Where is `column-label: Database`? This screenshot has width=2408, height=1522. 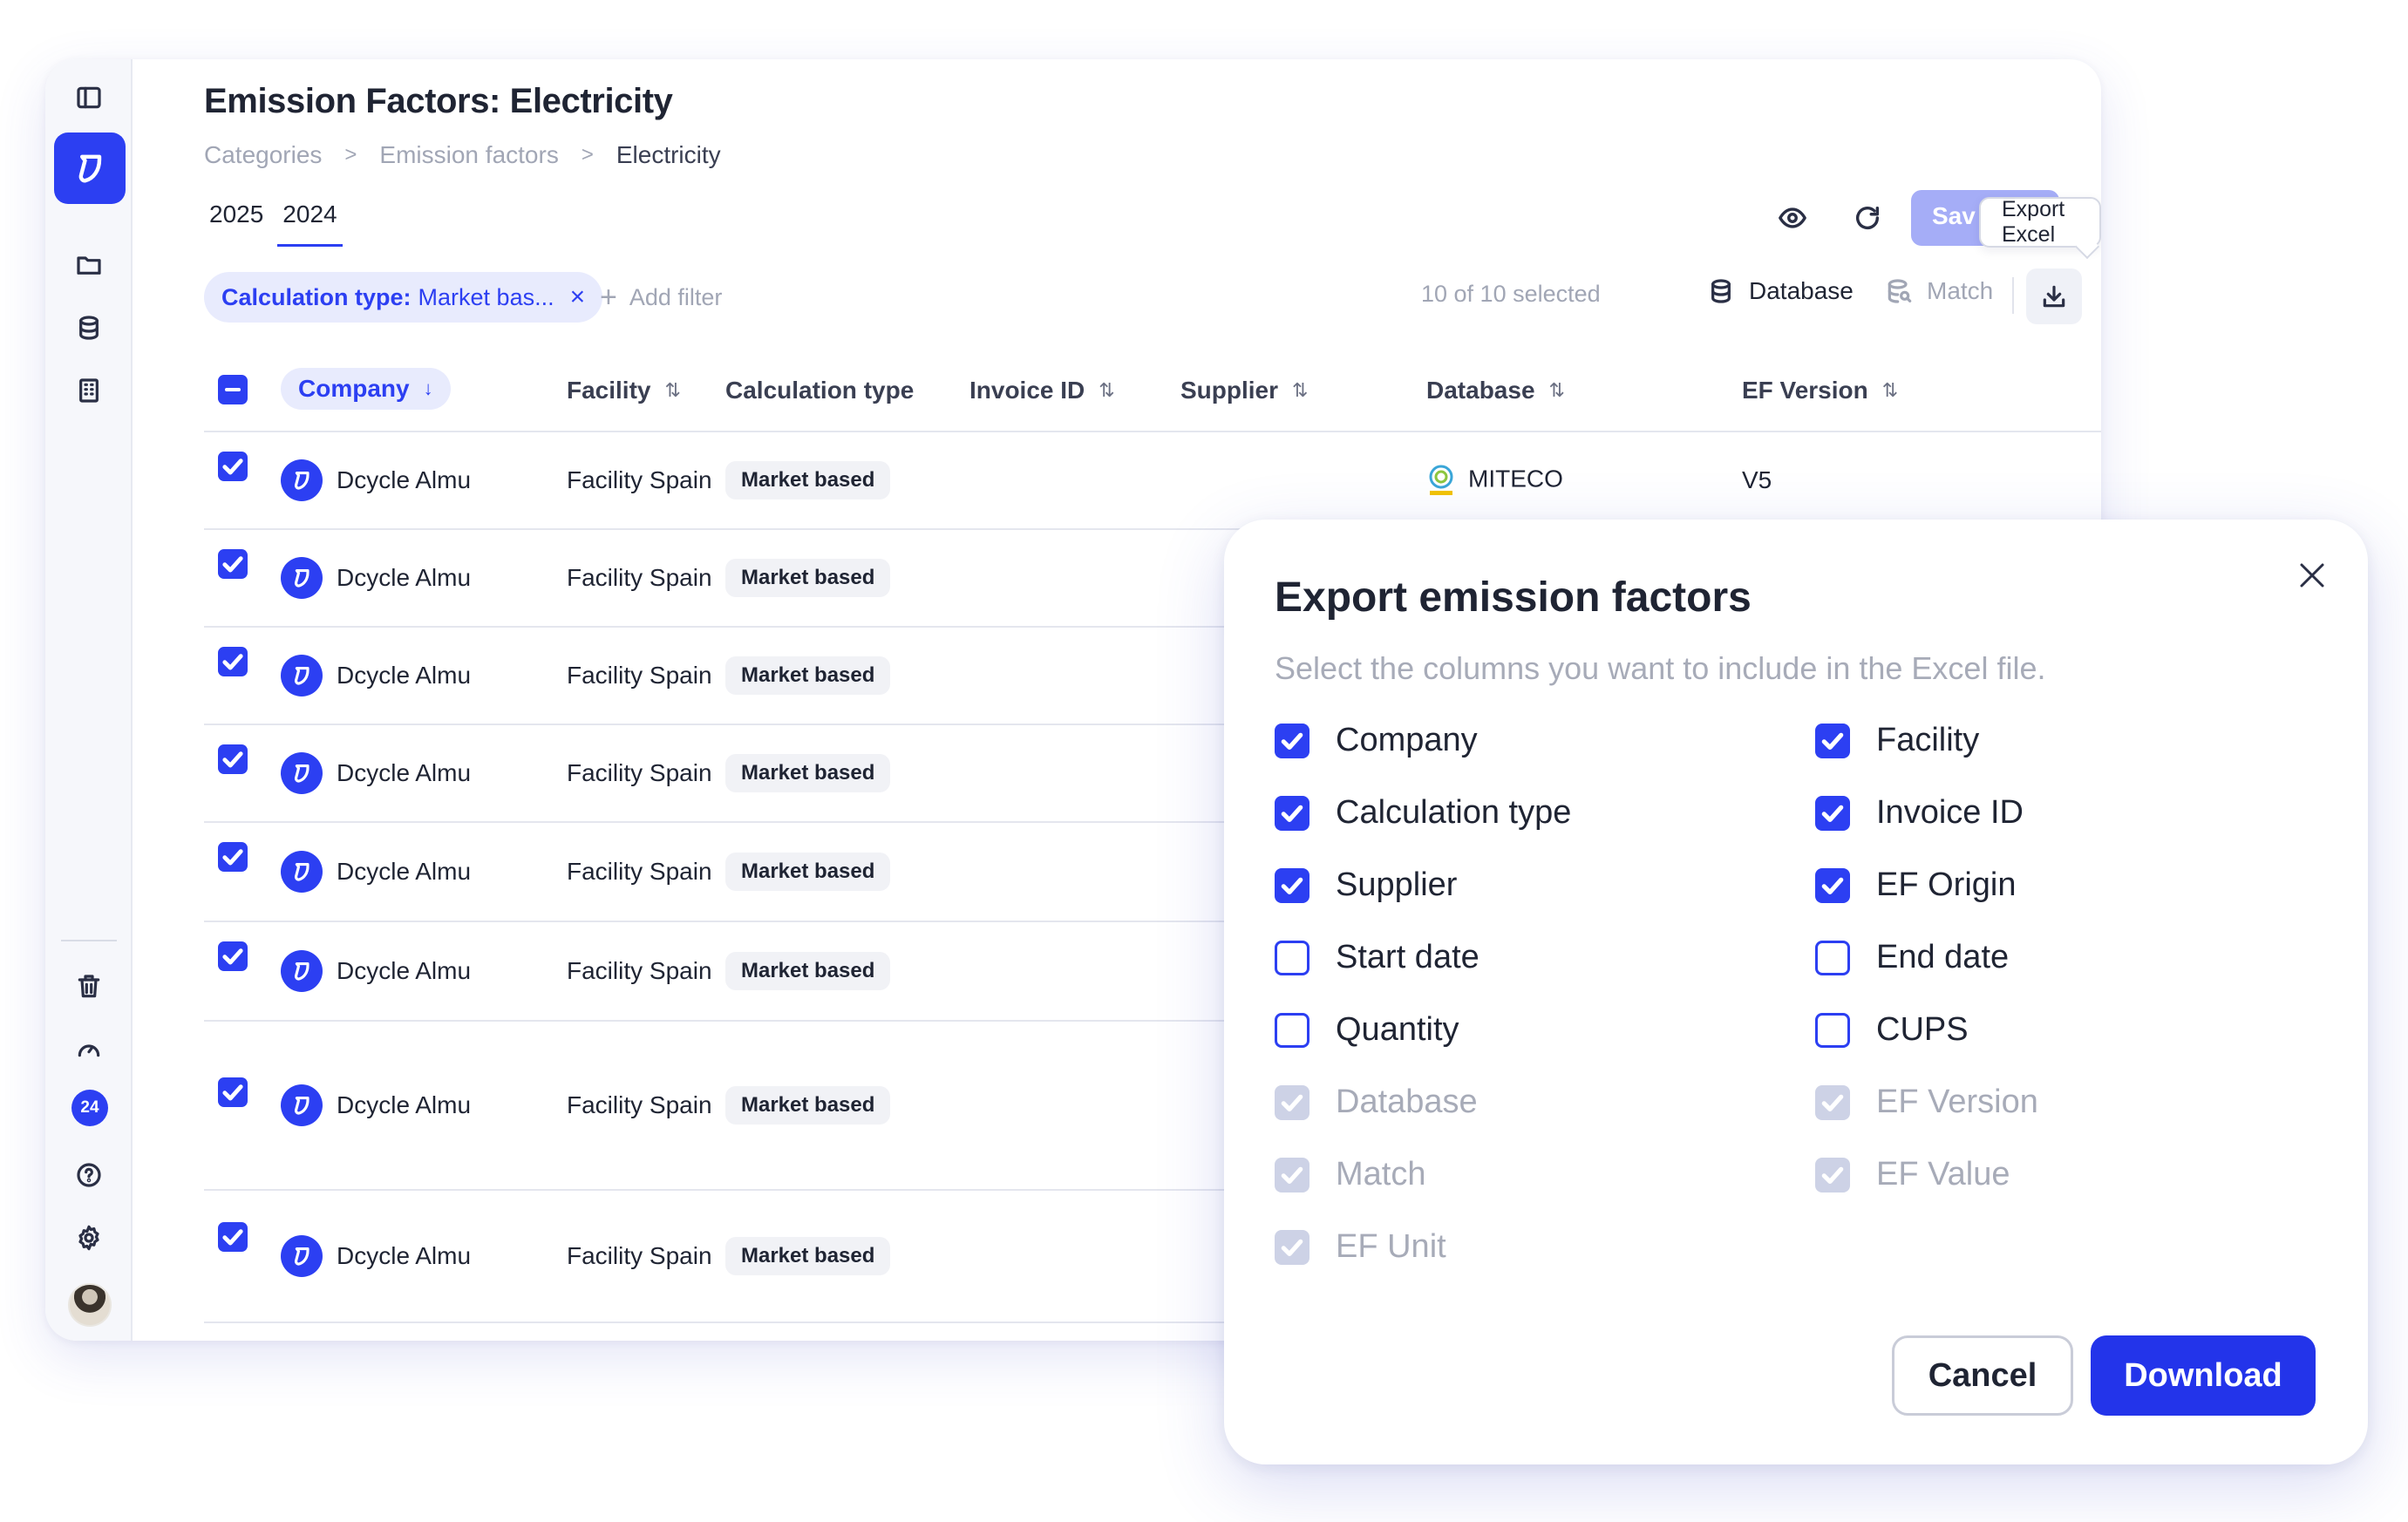
column-label: Database is located at coordinates (1481, 391).